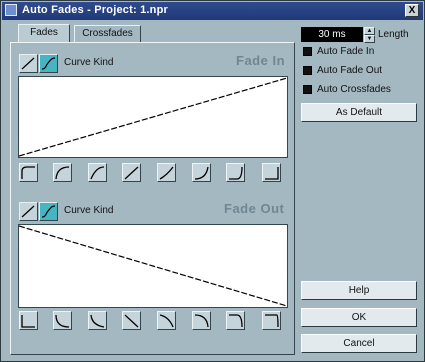 The width and height of the screenshot is (425, 362). I want to click on fade_out-preset-1-button, so click(28, 320).